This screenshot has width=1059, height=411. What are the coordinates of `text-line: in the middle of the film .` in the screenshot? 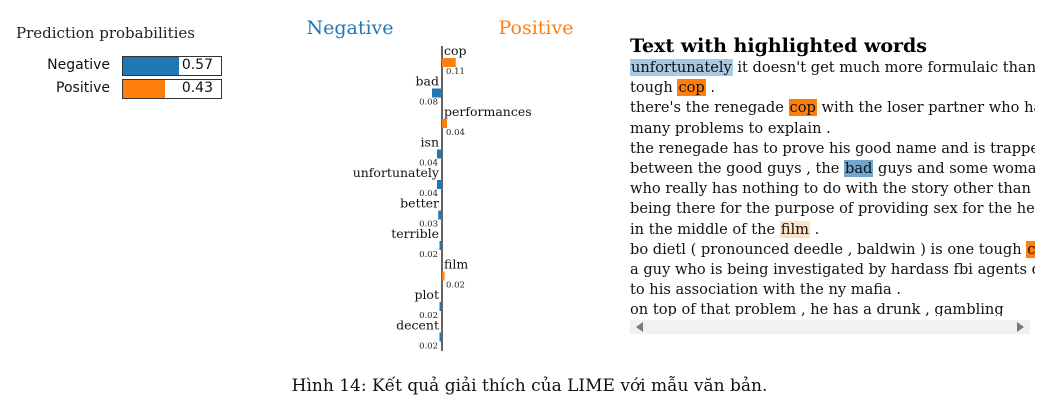 It's located at (832, 230).